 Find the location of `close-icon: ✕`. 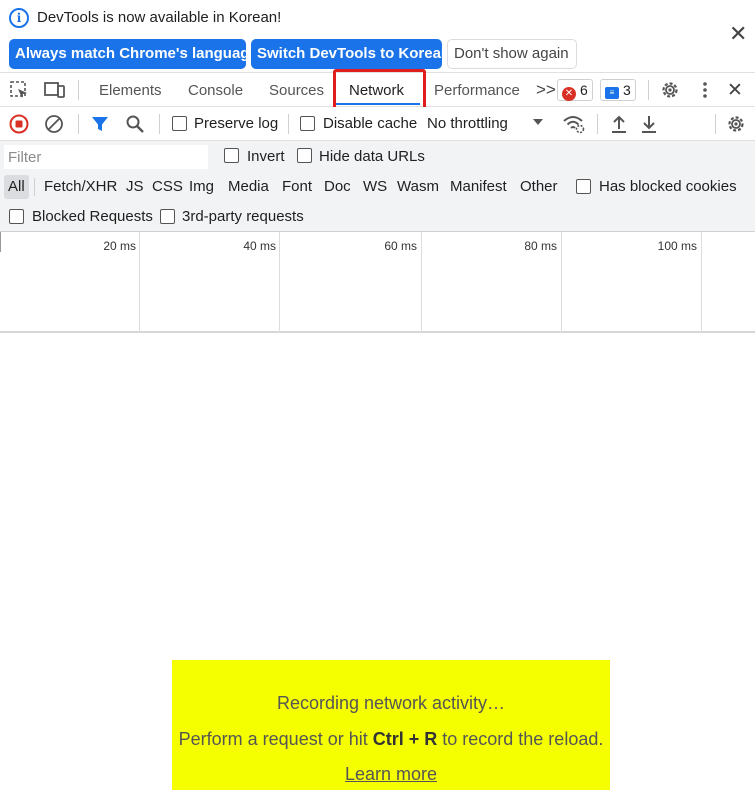

close-icon: ✕ is located at coordinates (738, 34).